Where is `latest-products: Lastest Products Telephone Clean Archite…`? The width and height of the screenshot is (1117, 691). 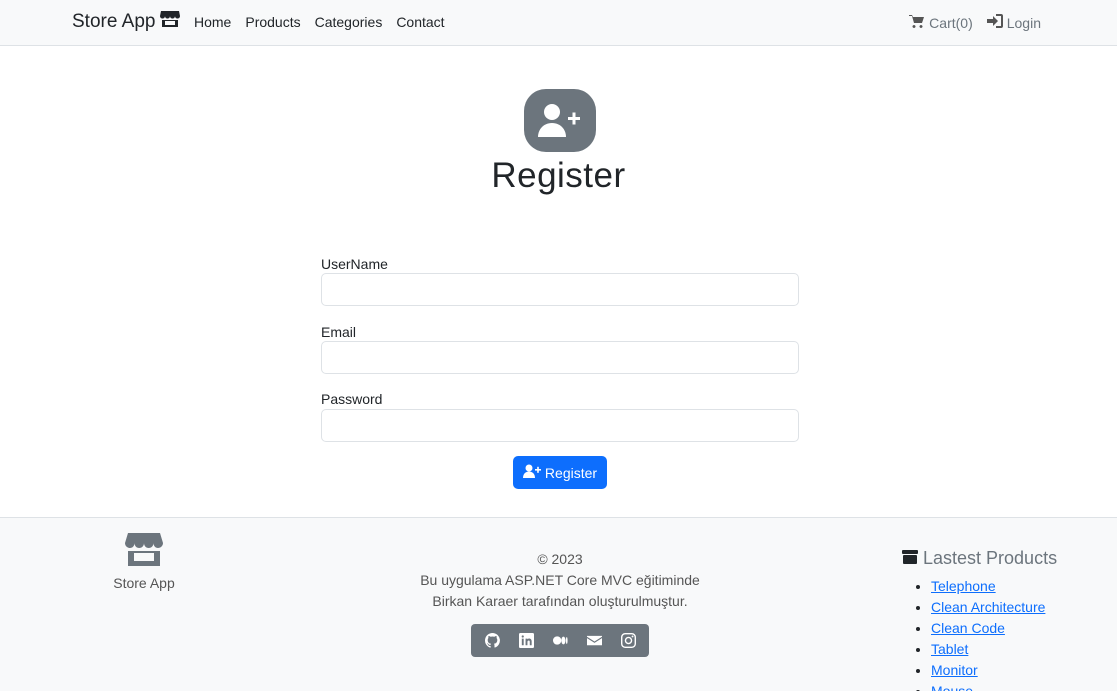 latest-products: Lastest Products Telephone Clean Archite… is located at coordinates (979, 619).